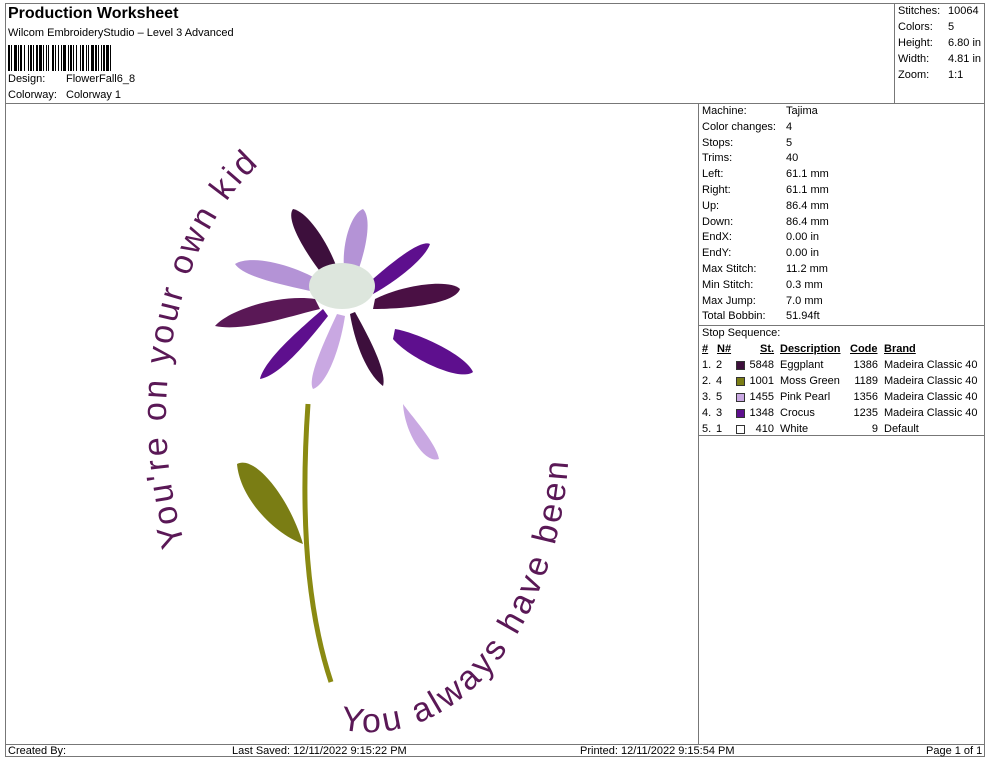 This screenshot has width=990, height=762. What do you see at coordinates (762, 284) in the screenshot?
I see `machine-info-row: Min Stitch: 0.3 mm` at bounding box center [762, 284].